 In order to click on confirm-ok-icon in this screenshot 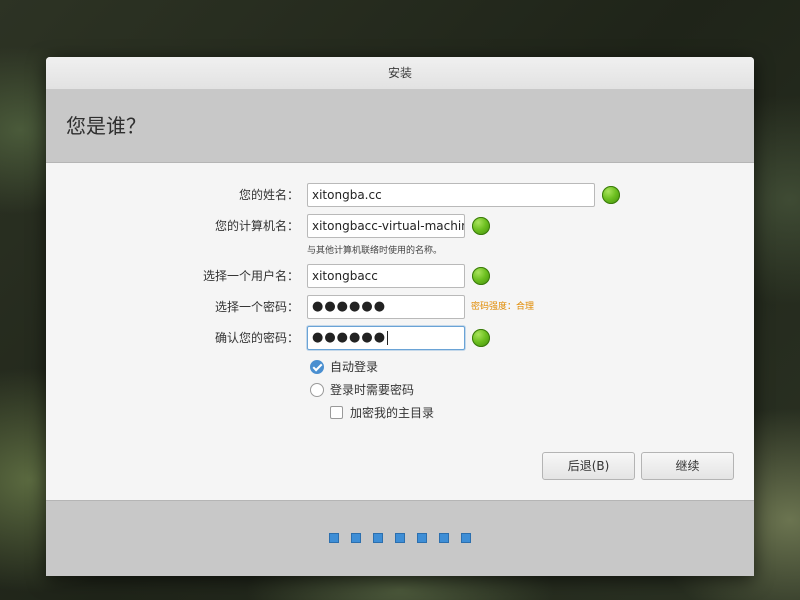, I will do `click(481, 338)`.